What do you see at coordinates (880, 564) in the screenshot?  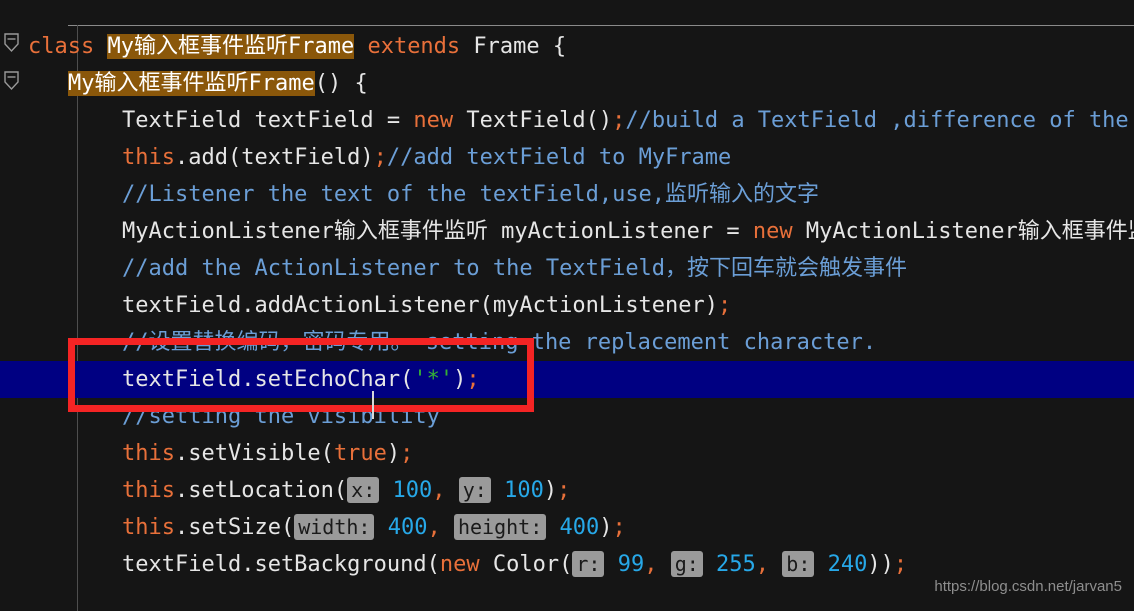 I see `code-token: ))` at bounding box center [880, 564].